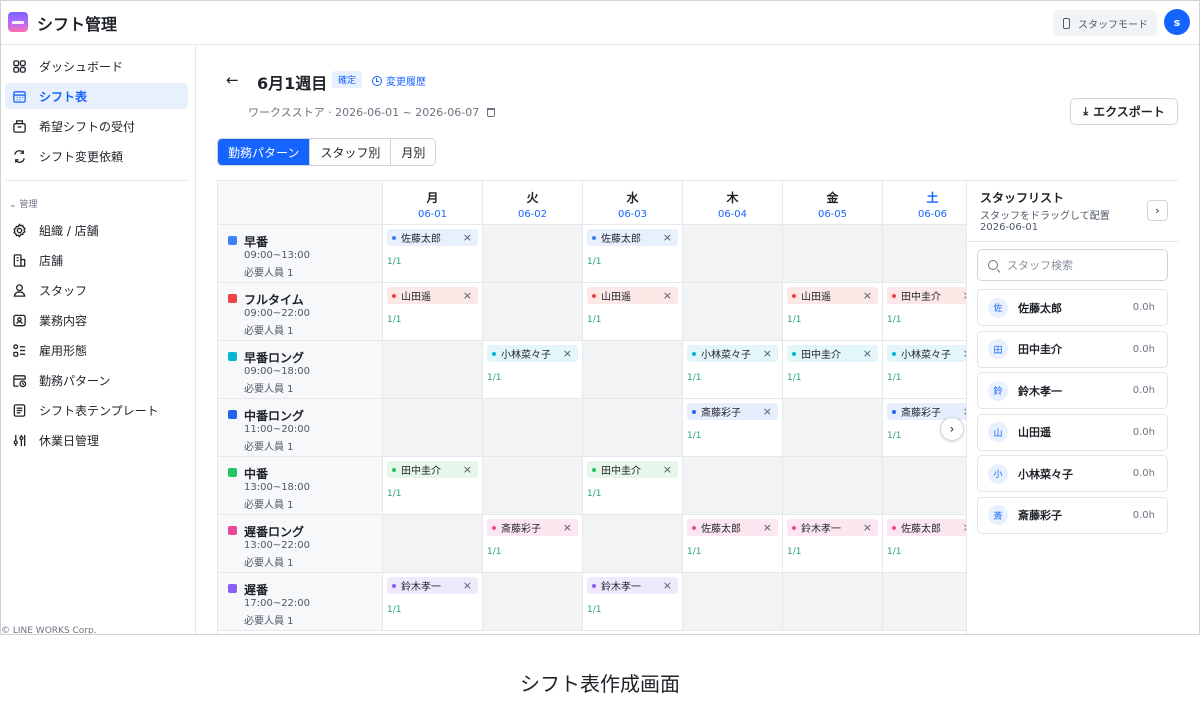  Describe the element at coordinates (96, 126) in the screenshot. I see `sidebar-item-2: 希望シフトの受付` at that location.